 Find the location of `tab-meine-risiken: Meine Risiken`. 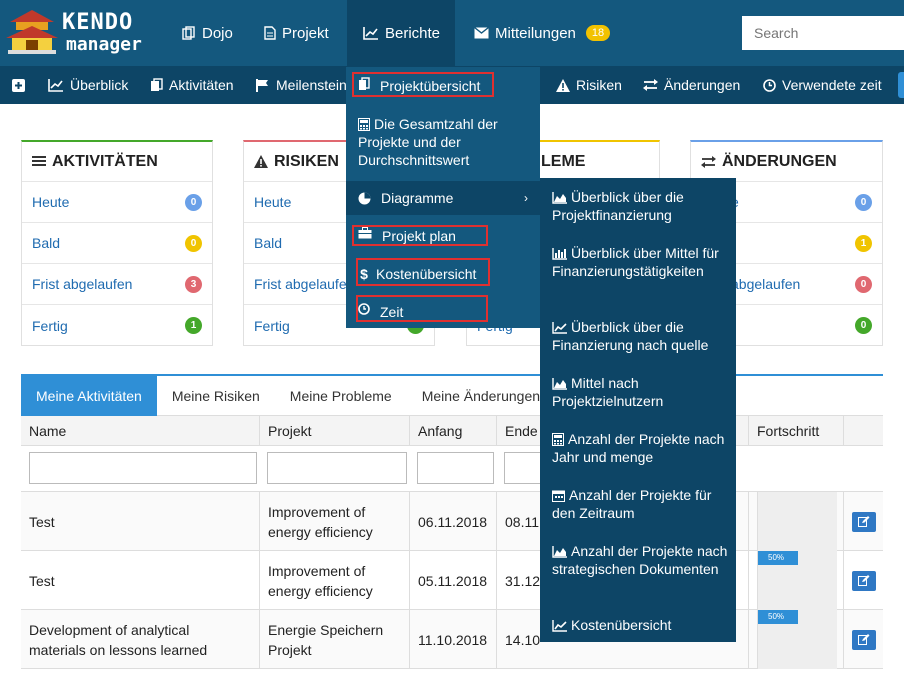

tab-meine-risiken: Meine Risiken is located at coordinates (216, 396).